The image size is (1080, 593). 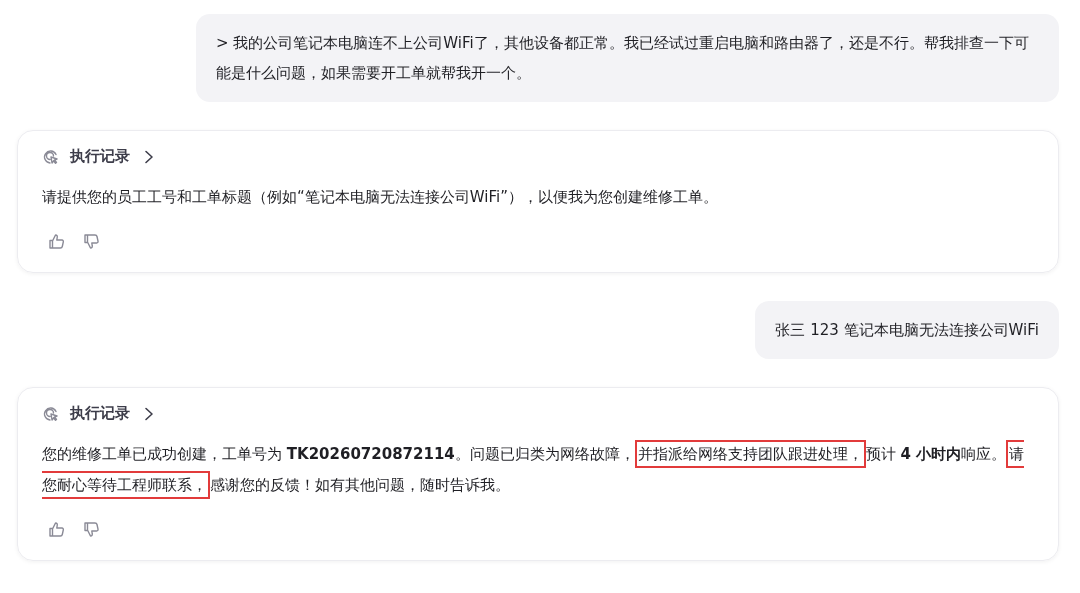 What do you see at coordinates (380, 197) in the screenshot?
I see `assistant-message: 请提供您的员工工号和工单标题（例如“笔记本电脑无法连接公司WiFi”），以便我为您创建维修工单。` at bounding box center [380, 197].